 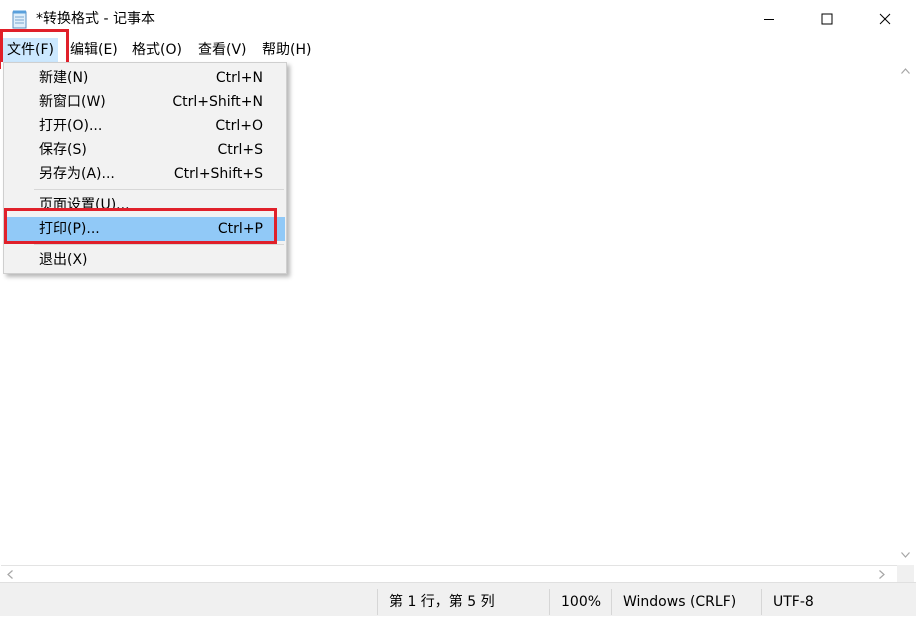 What do you see at coordinates (10, 574) in the screenshot?
I see `scroll-left-icon` at bounding box center [10, 574].